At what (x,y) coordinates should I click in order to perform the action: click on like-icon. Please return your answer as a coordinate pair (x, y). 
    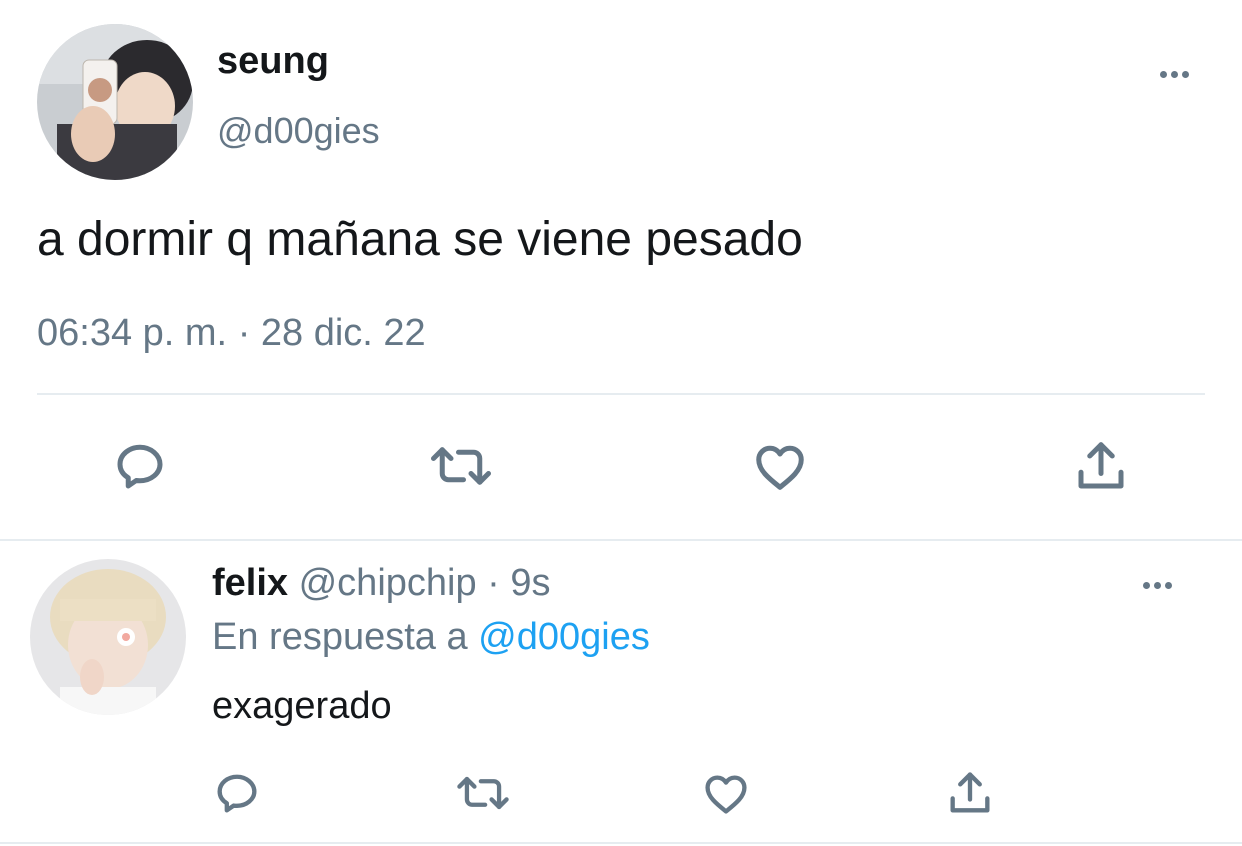
    Looking at the image, I should click on (780, 466).